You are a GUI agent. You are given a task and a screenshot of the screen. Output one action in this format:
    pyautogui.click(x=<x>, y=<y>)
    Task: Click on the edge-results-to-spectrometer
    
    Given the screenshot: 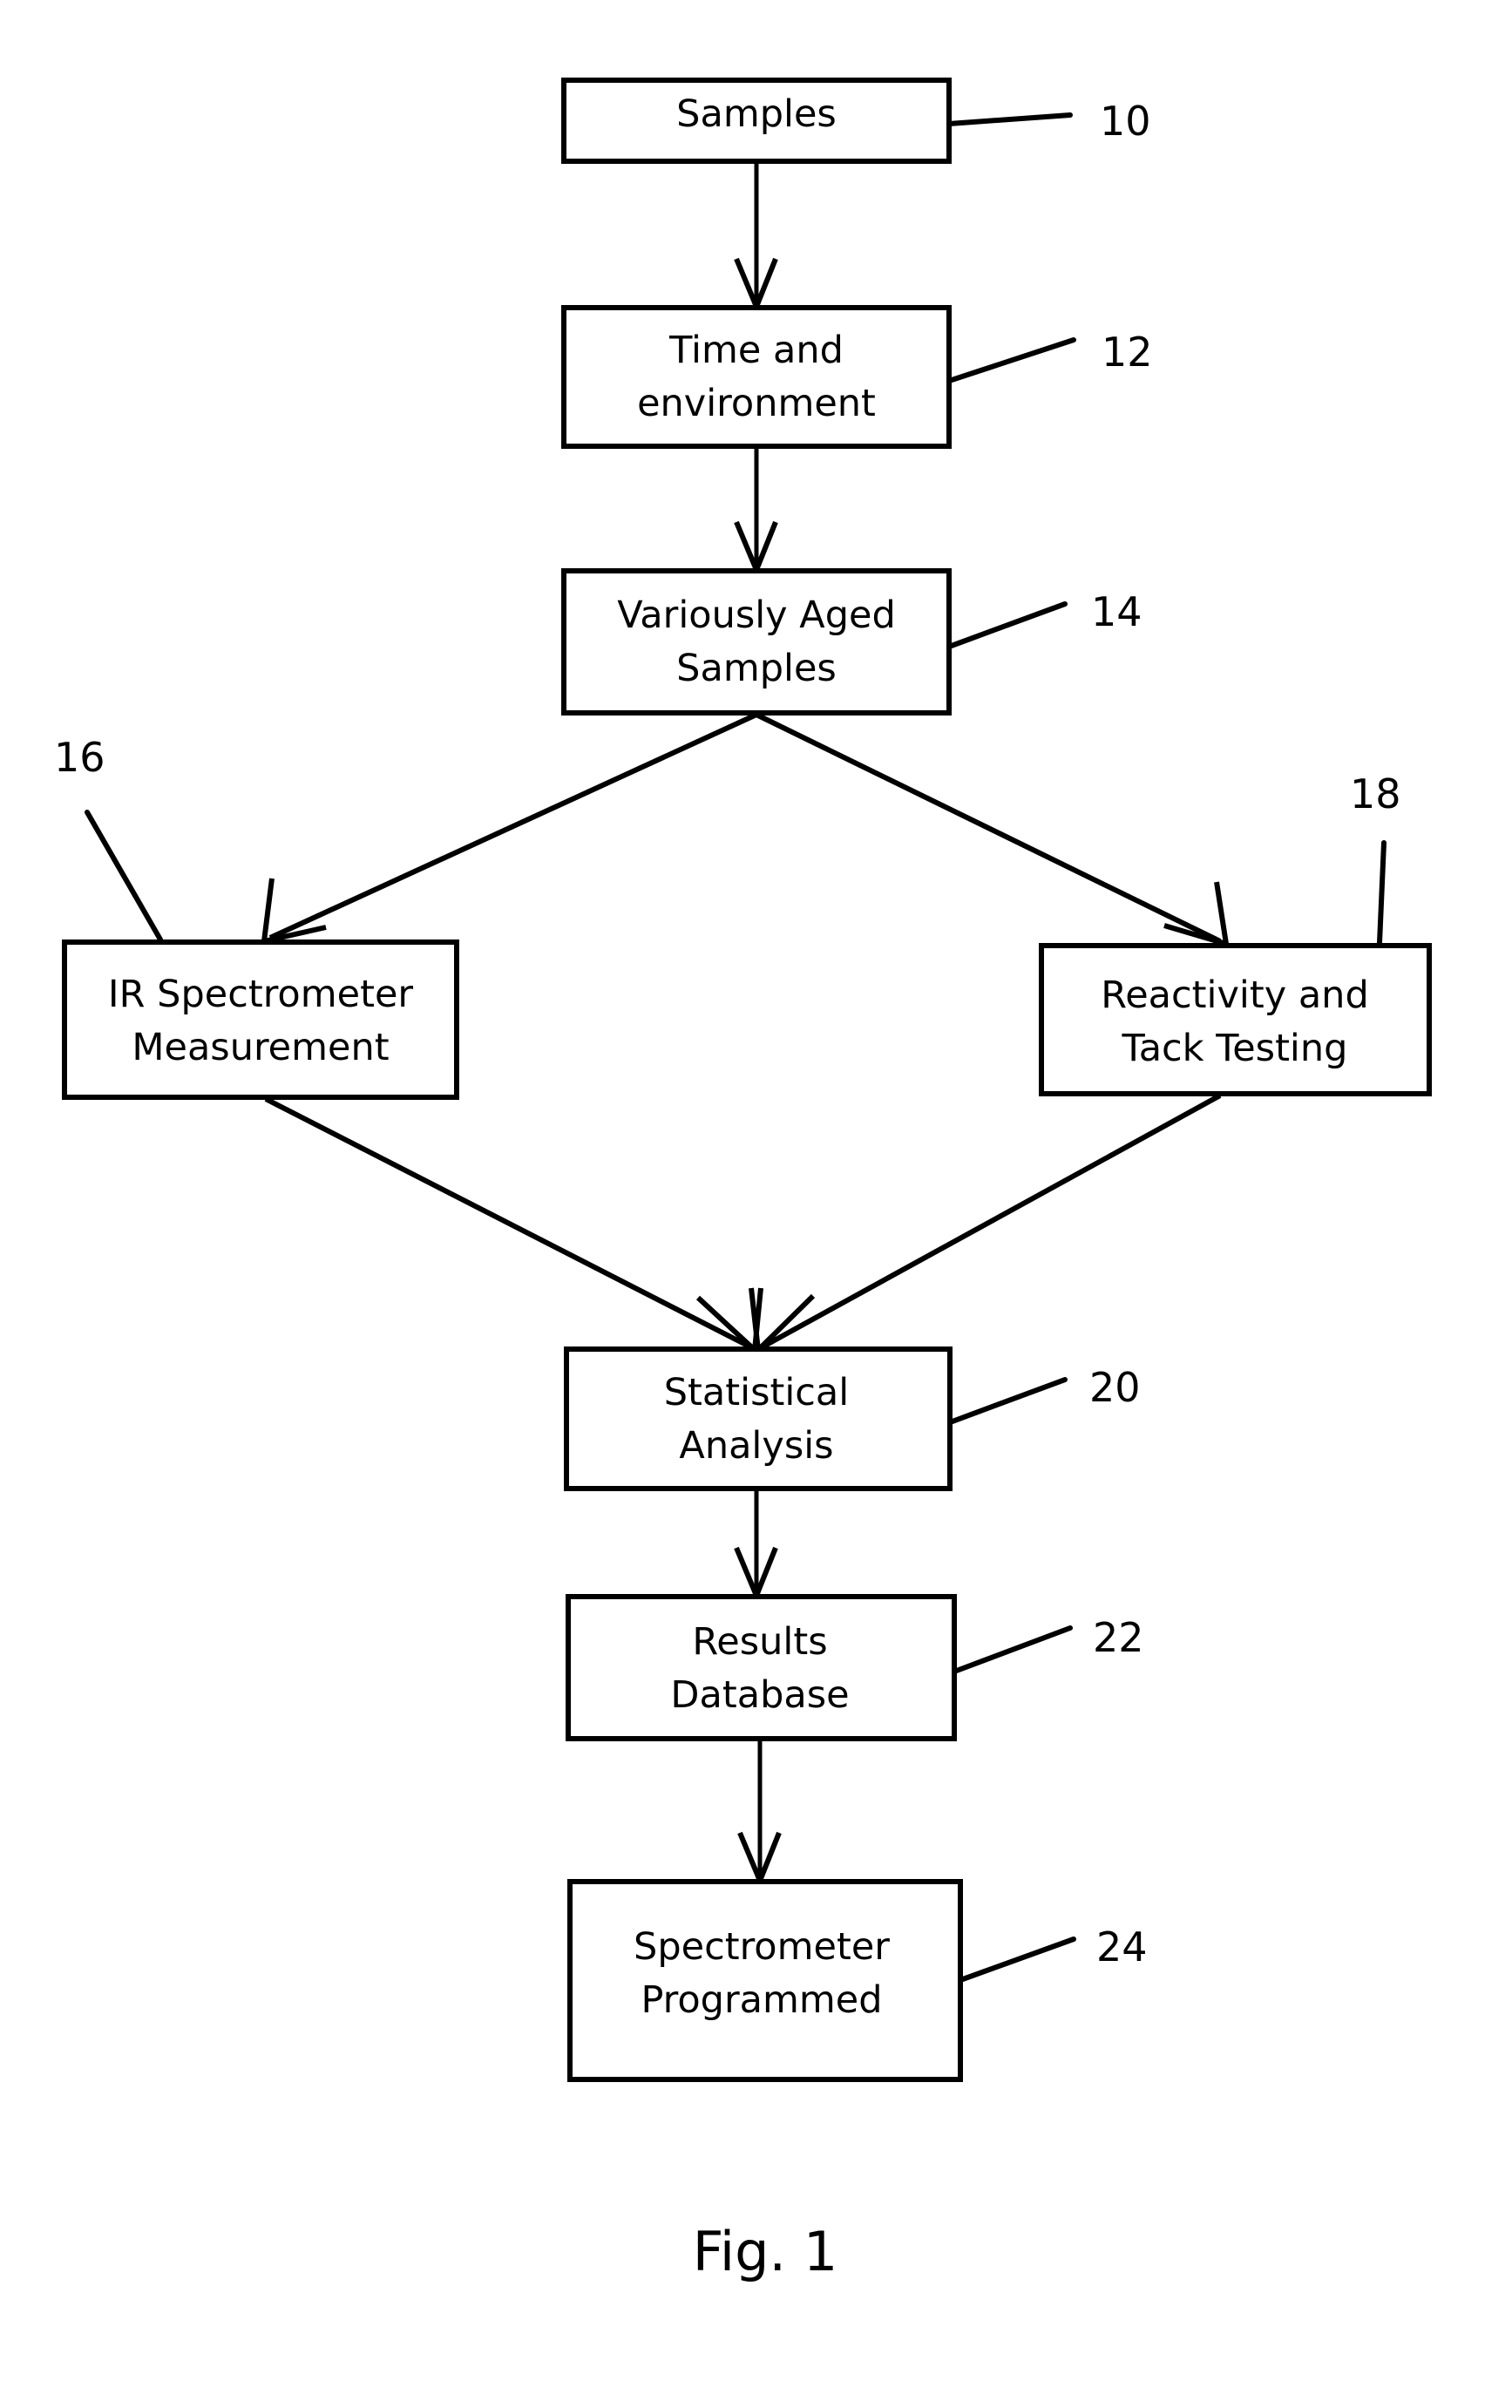 What is the action you would take?
    pyautogui.click(x=760, y=1814)
    